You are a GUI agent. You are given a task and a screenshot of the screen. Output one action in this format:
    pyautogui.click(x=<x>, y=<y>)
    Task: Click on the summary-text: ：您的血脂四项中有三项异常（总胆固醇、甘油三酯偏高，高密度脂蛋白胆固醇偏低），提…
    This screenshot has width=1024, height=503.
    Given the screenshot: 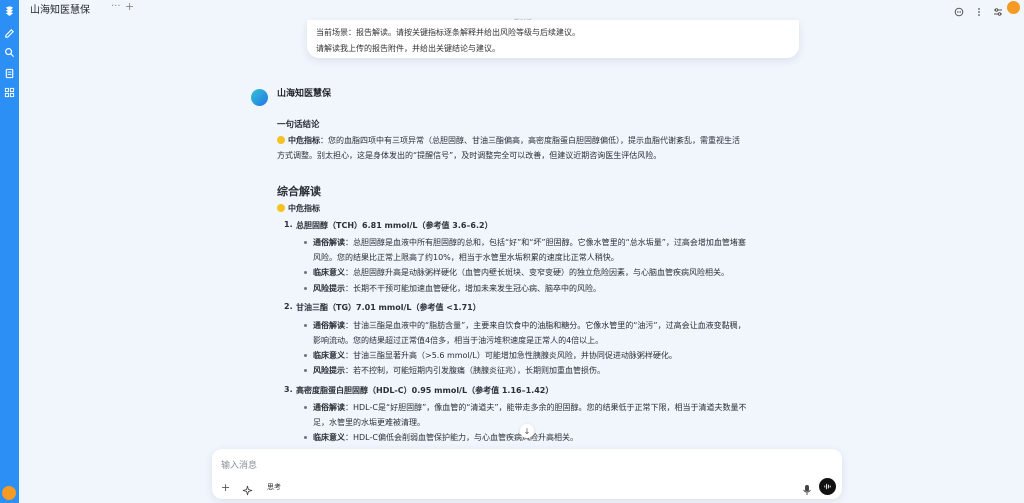 What is the action you would take?
    pyautogui.click(x=530, y=140)
    